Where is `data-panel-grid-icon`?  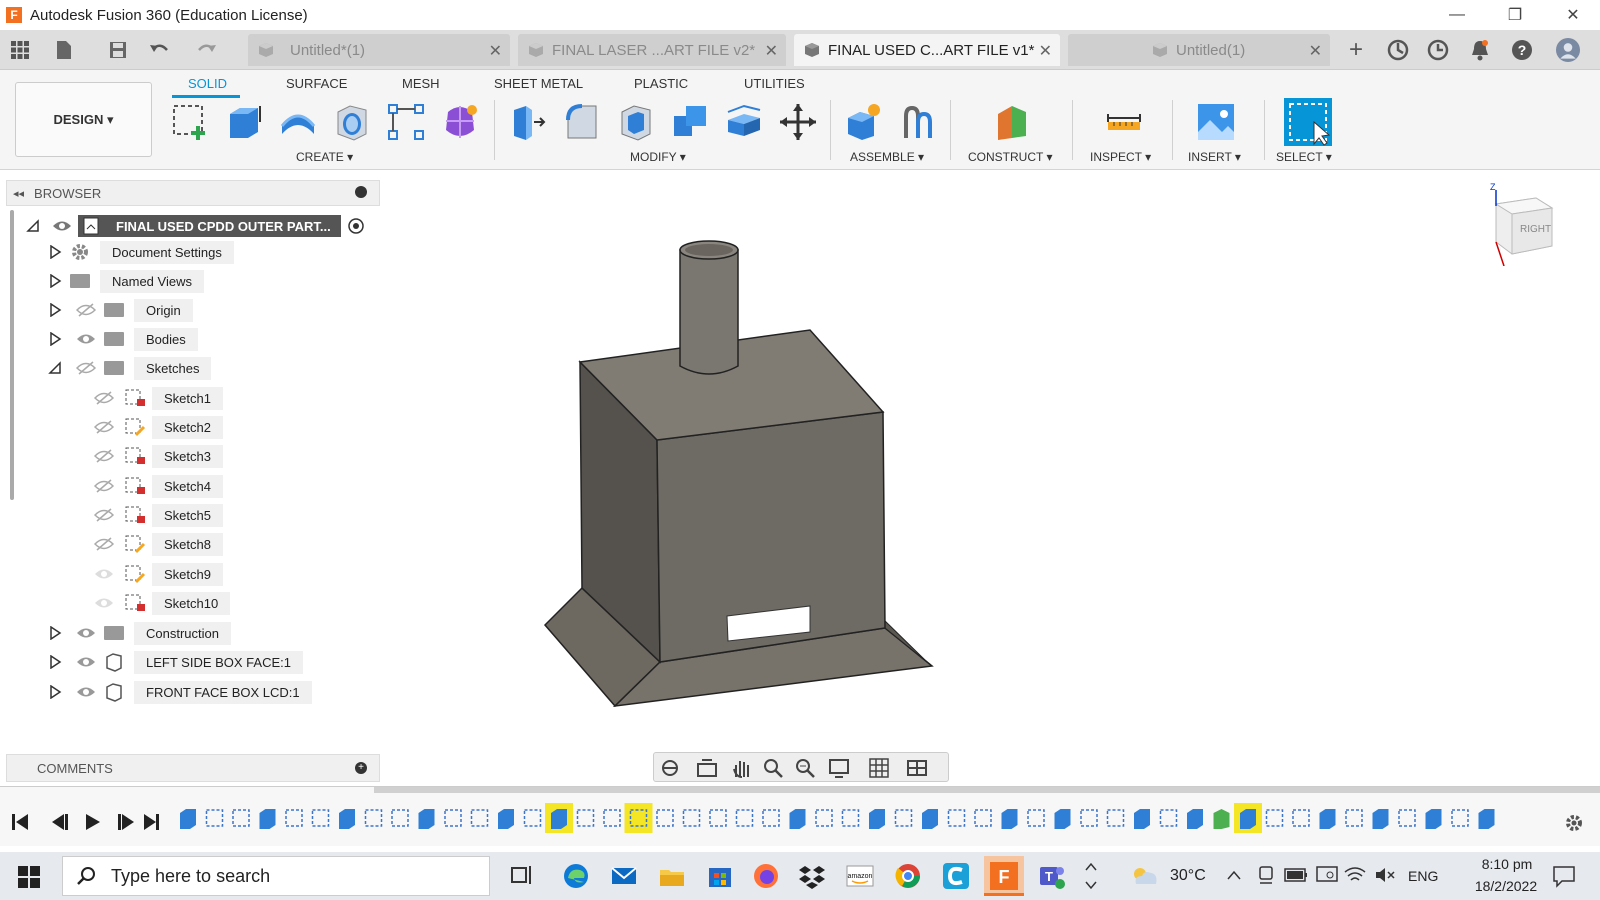 data-panel-grid-icon is located at coordinates (20, 50).